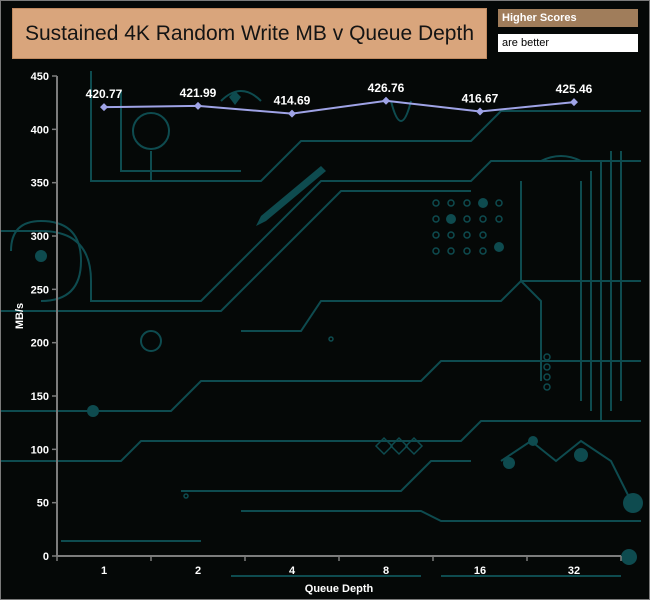 Image resolution: width=650 pixels, height=600 pixels. What do you see at coordinates (292, 101) in the screenshot?
I see `data-label: 414.69` at bounding box center [292, 101].